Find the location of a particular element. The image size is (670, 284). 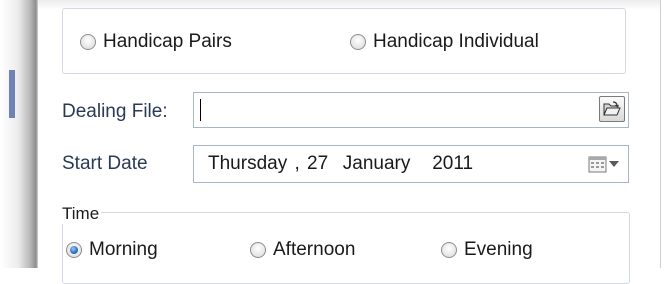

text-caret is located at coordinates (200, 110).